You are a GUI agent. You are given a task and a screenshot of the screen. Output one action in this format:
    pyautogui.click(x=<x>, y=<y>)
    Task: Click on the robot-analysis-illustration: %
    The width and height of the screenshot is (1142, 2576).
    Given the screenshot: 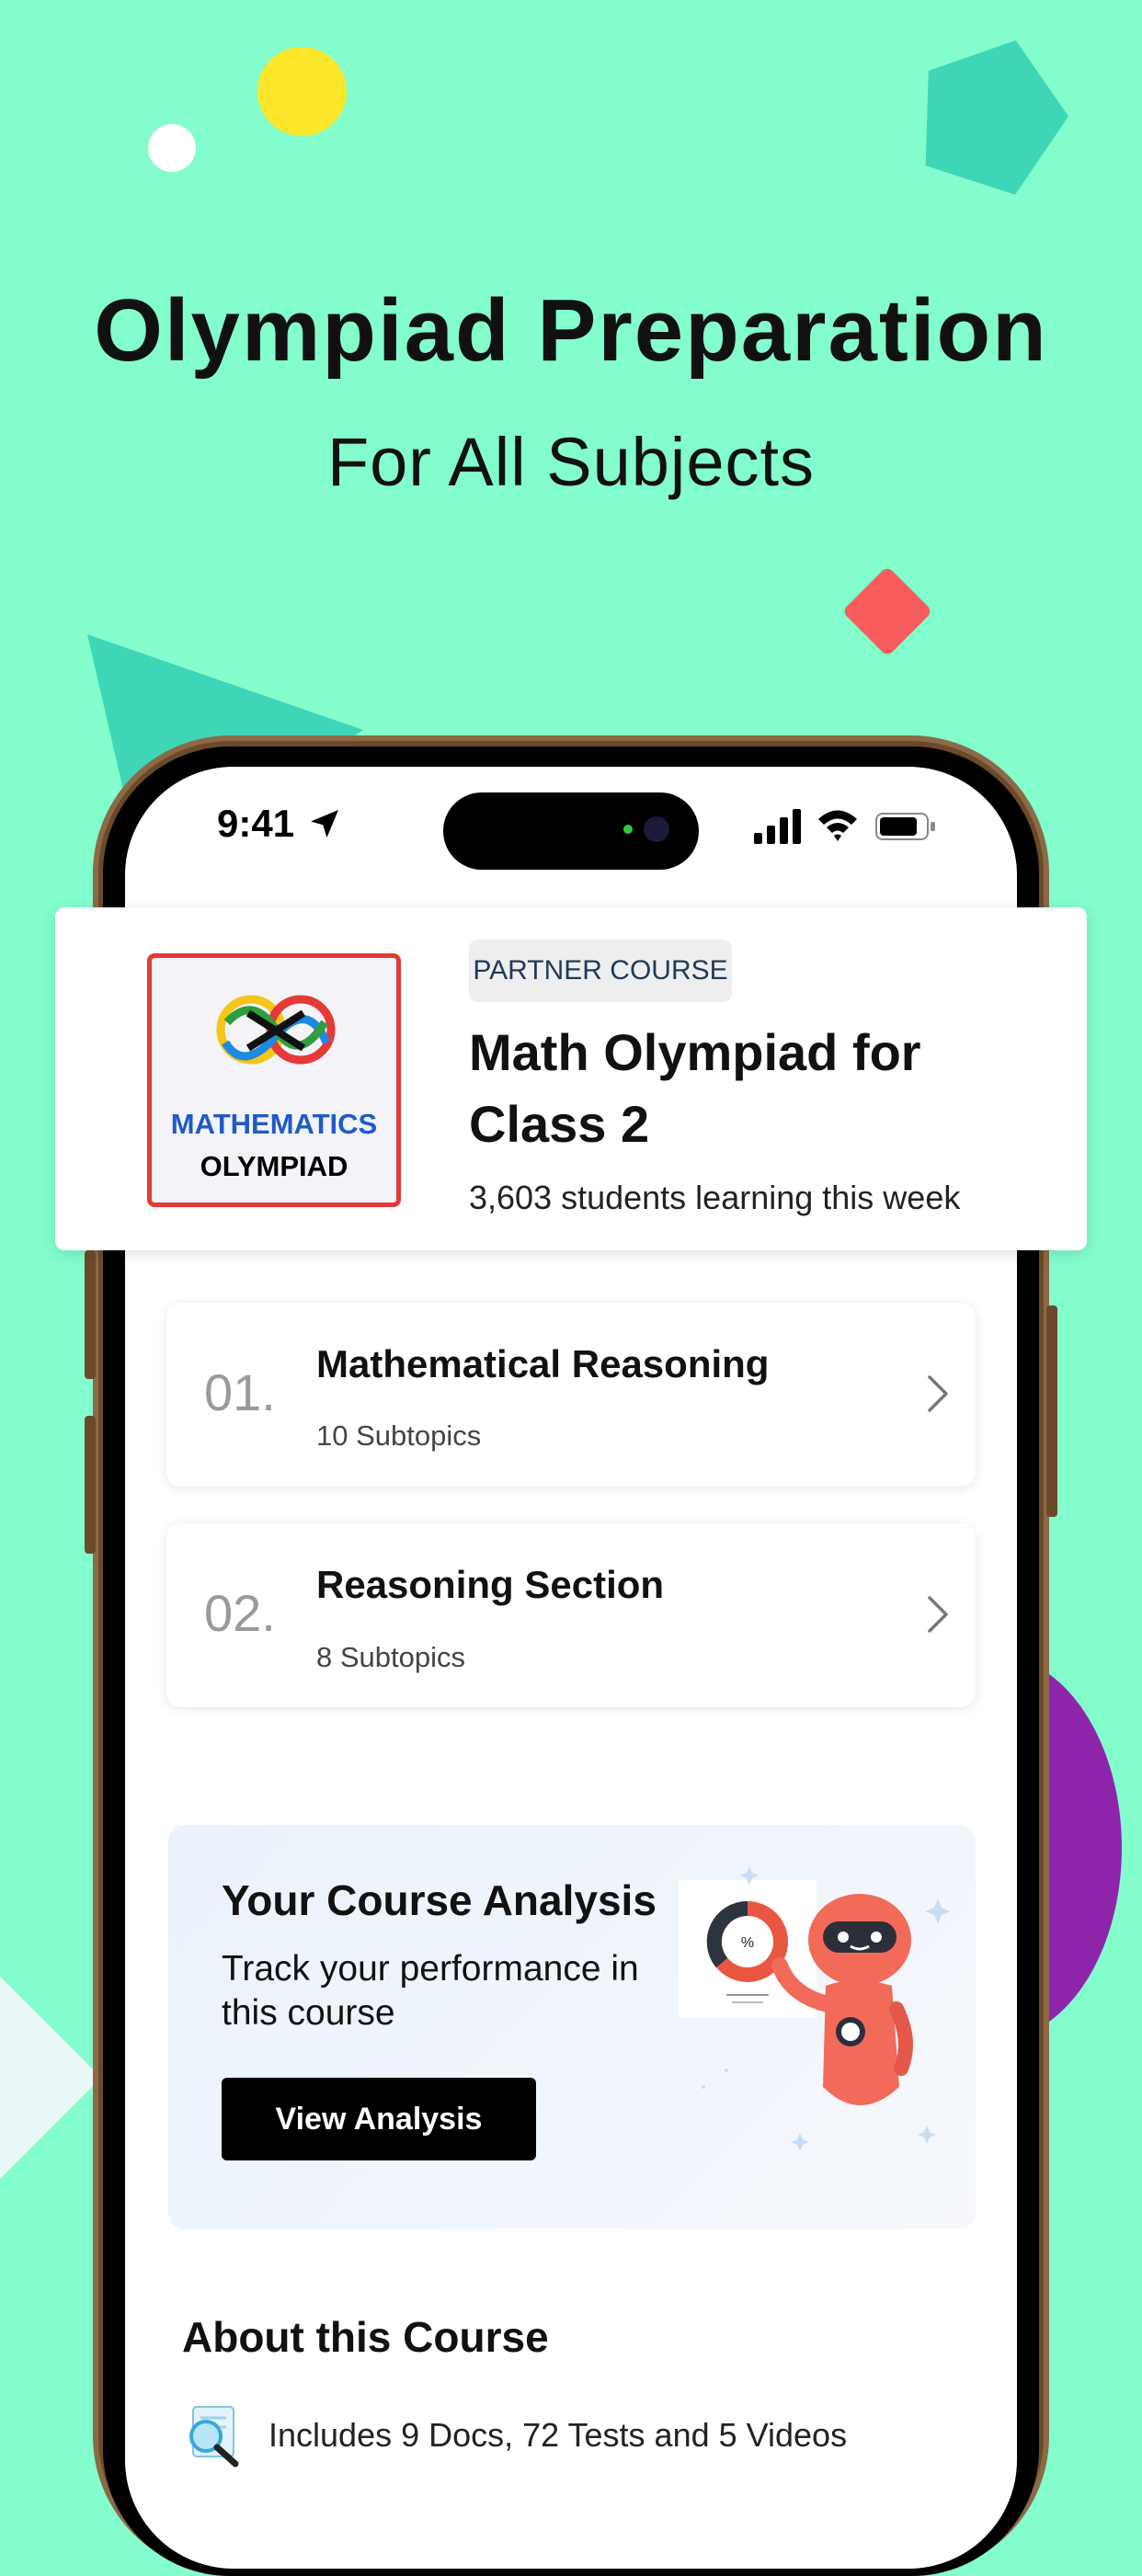 What is the action you would take?
    pyautogui.click(x=815, y=2008)
    